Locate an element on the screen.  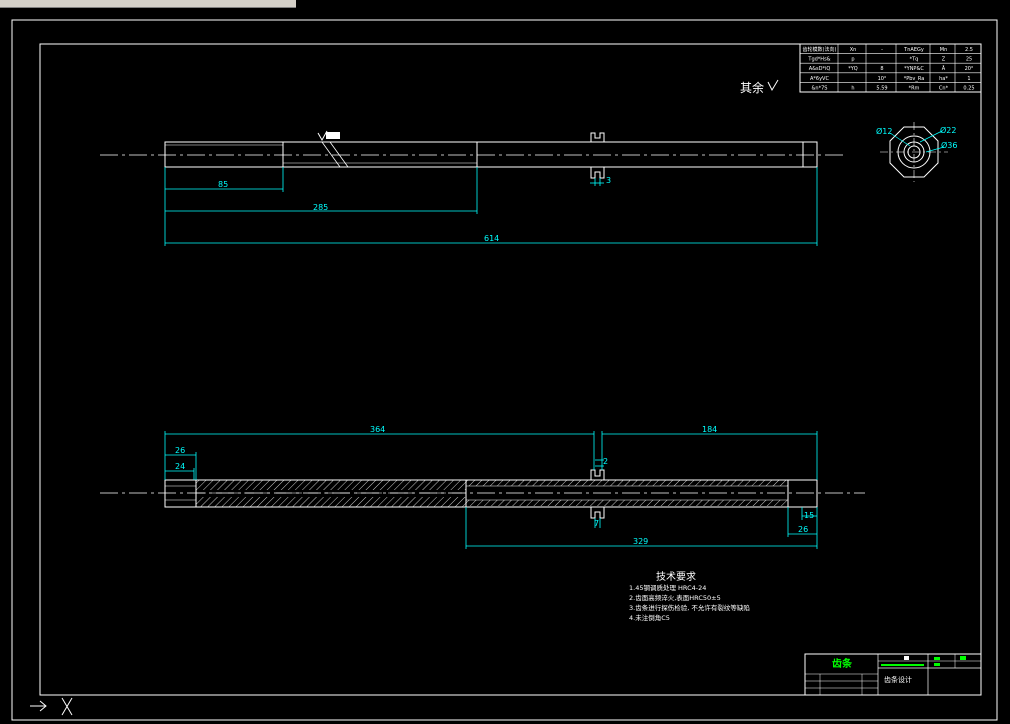
param-cell: 10° is located at coordinates (882, 79).